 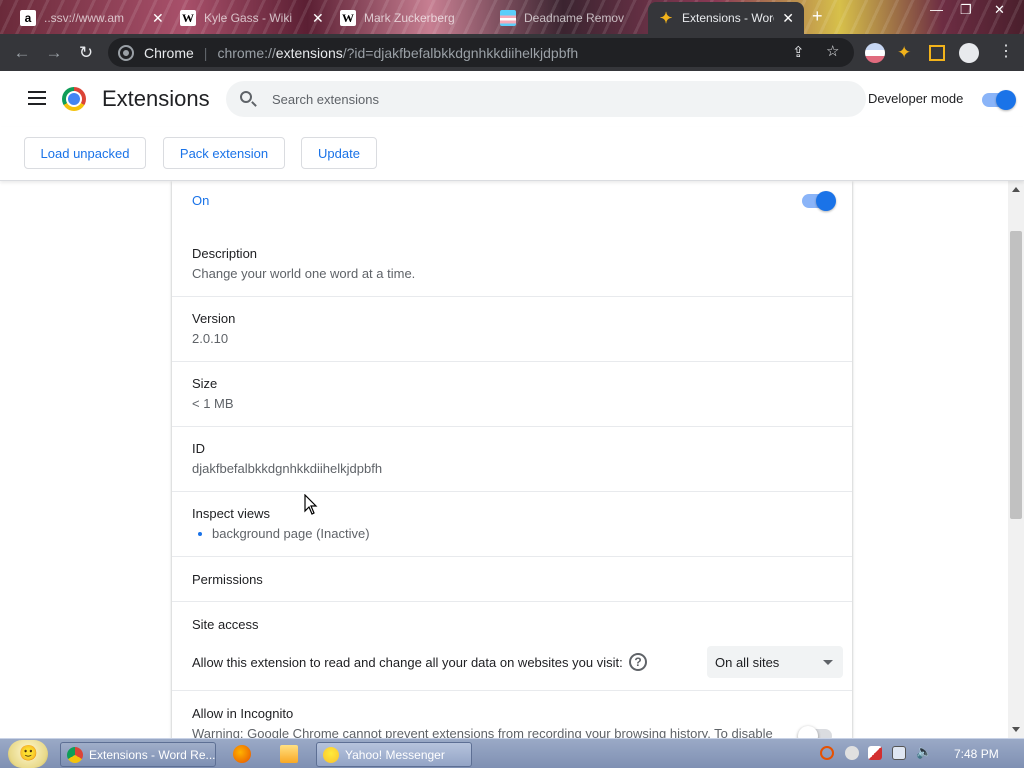 What do you see at coordinates (213, 403) in the screenshot?
I see `size-value: < 1 MB` at bounding box center [213, 403].